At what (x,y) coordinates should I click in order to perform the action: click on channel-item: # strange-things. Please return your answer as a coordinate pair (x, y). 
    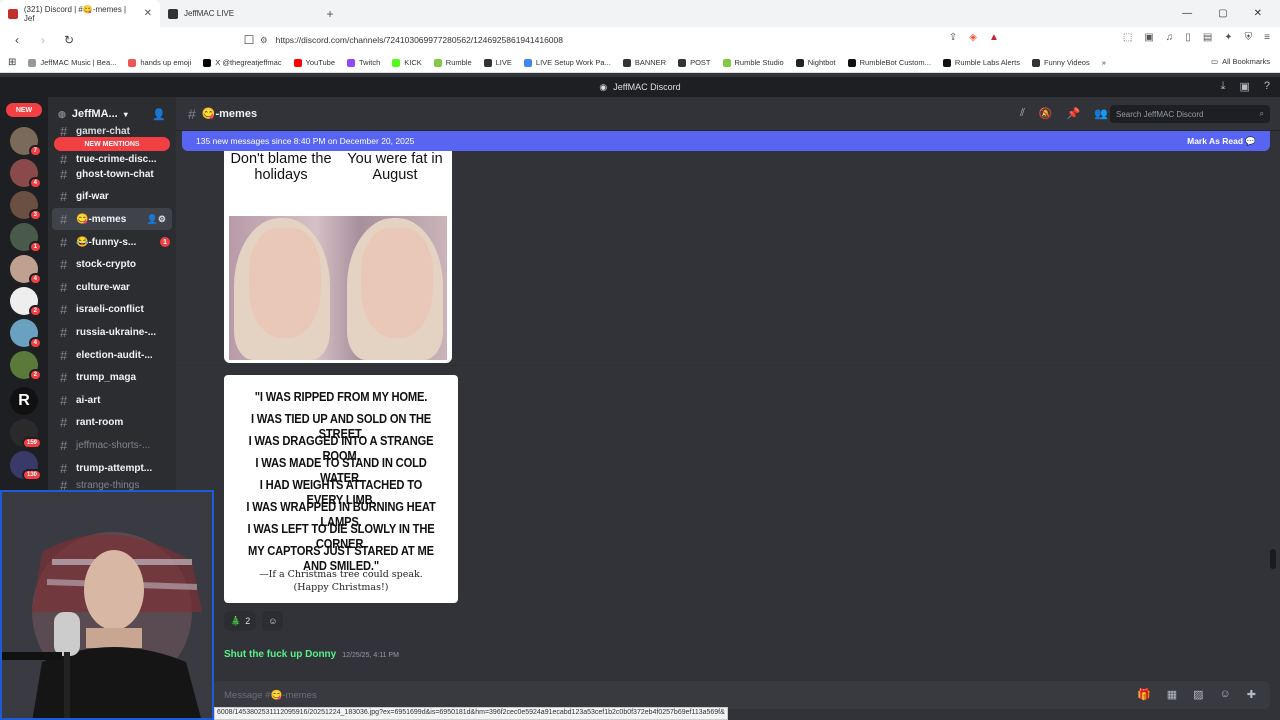
    Looking at the image, I should click on (112, 485).